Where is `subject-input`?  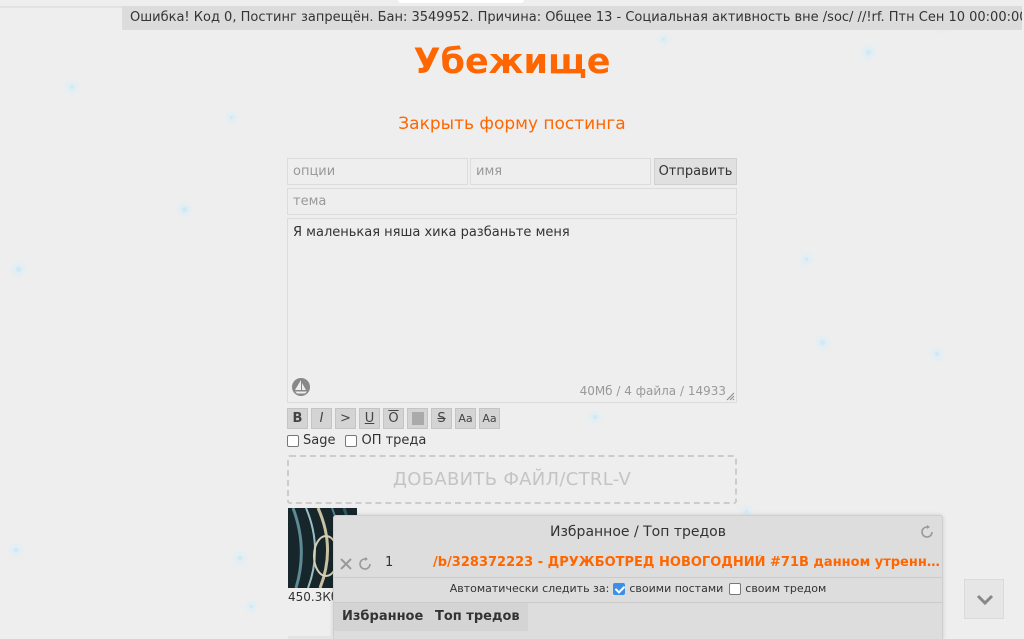 subject-input is located at coordinates (512, 201).